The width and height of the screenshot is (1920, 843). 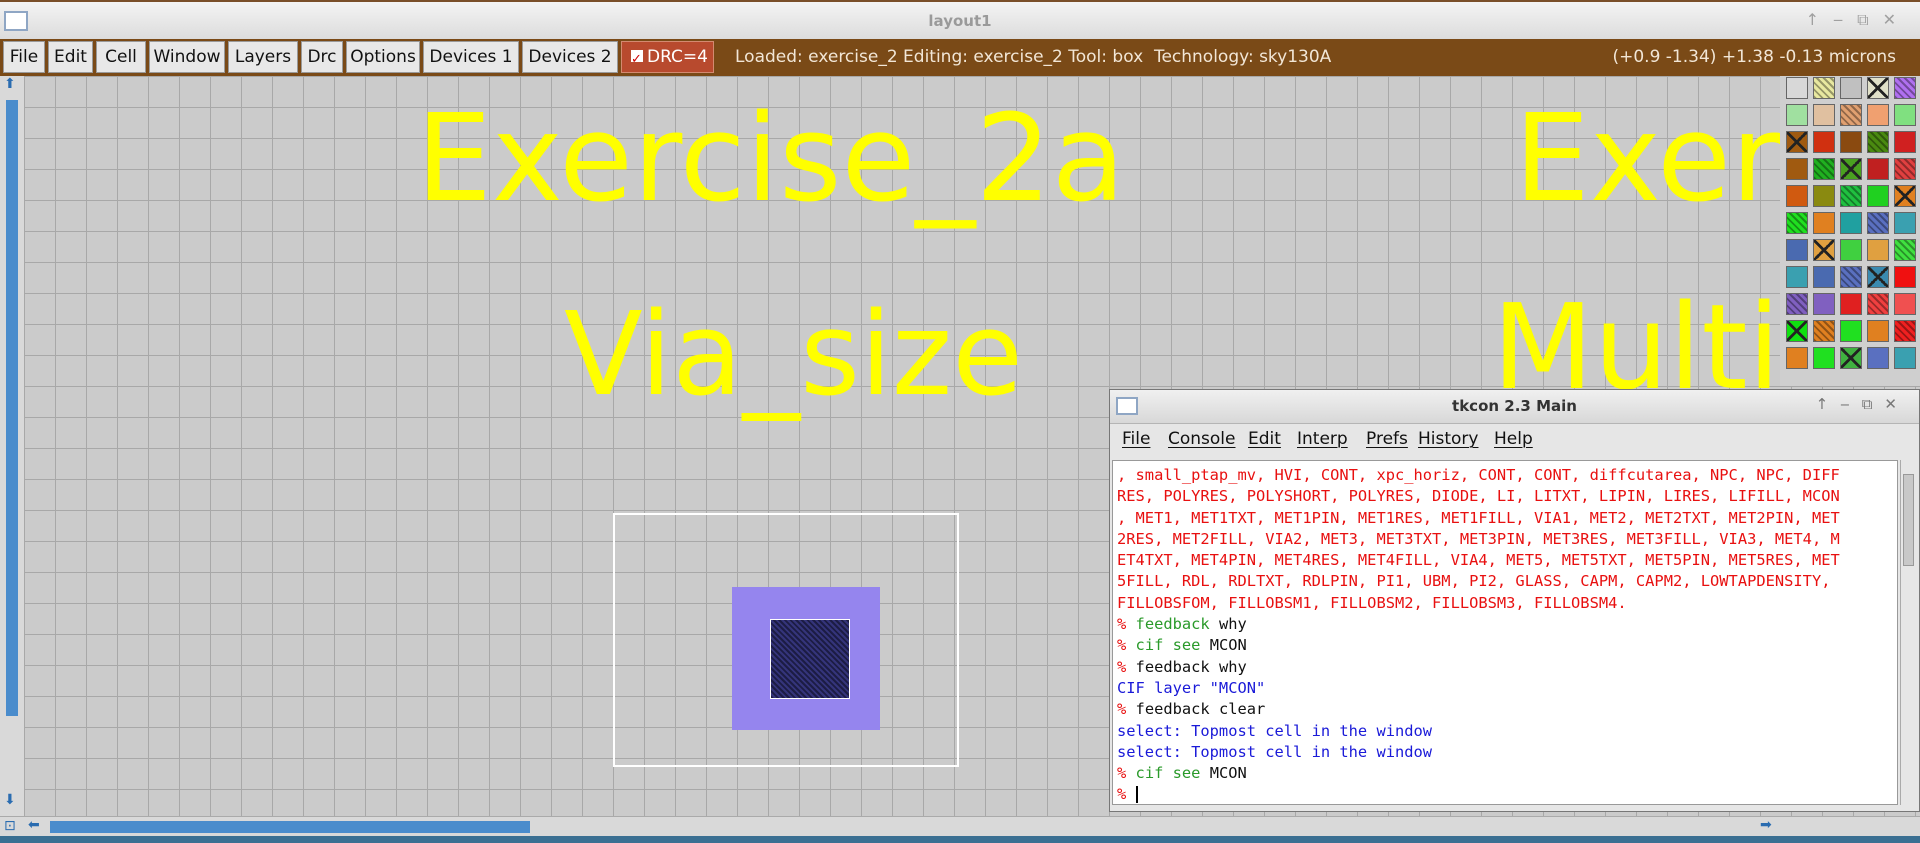 I want to click on tkcon-menu-file: File, so click(x=1136, y=439).